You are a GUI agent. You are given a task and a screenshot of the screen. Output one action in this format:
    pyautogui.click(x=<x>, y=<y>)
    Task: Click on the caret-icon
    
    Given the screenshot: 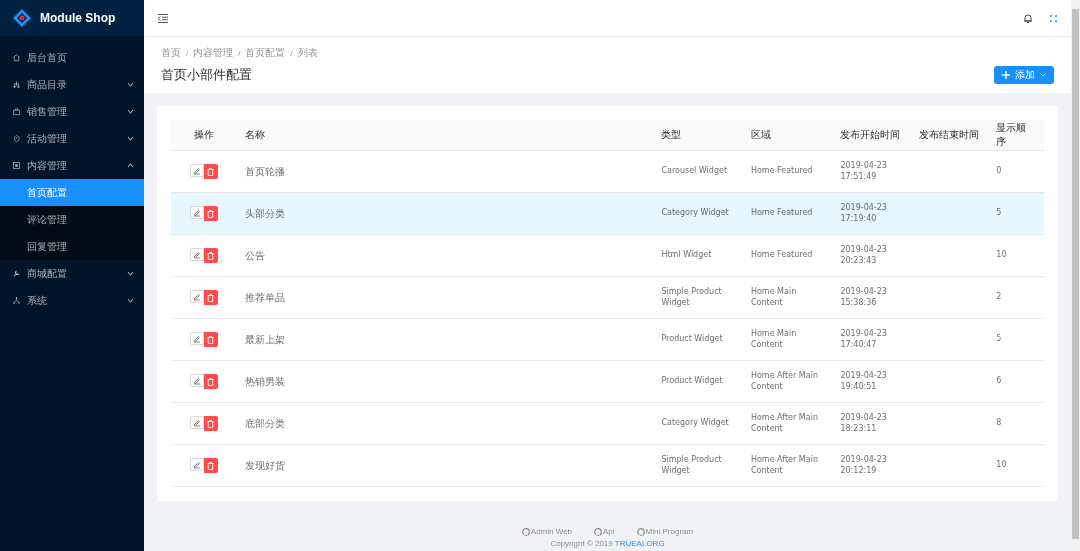 What is the action you would take?
    pyautogui.click(x=1043, y=75)
    